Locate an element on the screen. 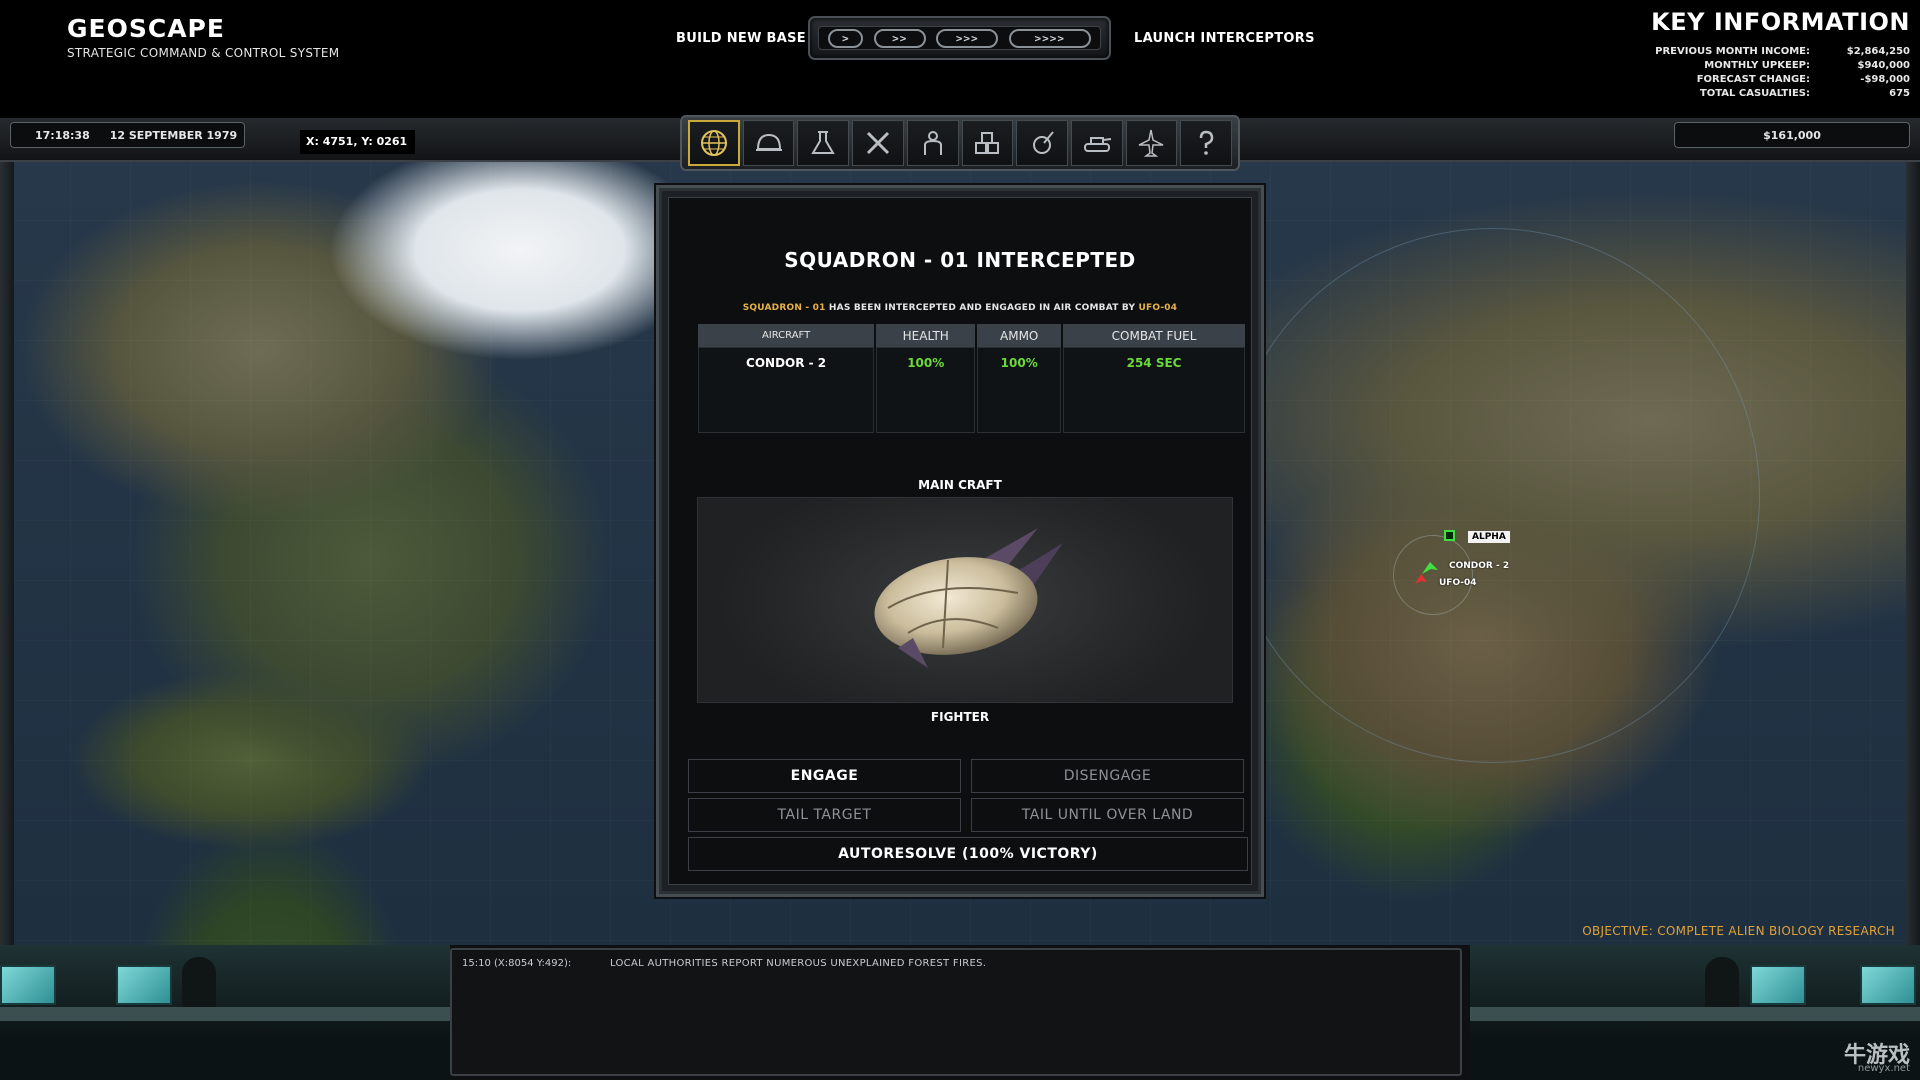  ufopaedia-button is located at coordinates (1042, 143).